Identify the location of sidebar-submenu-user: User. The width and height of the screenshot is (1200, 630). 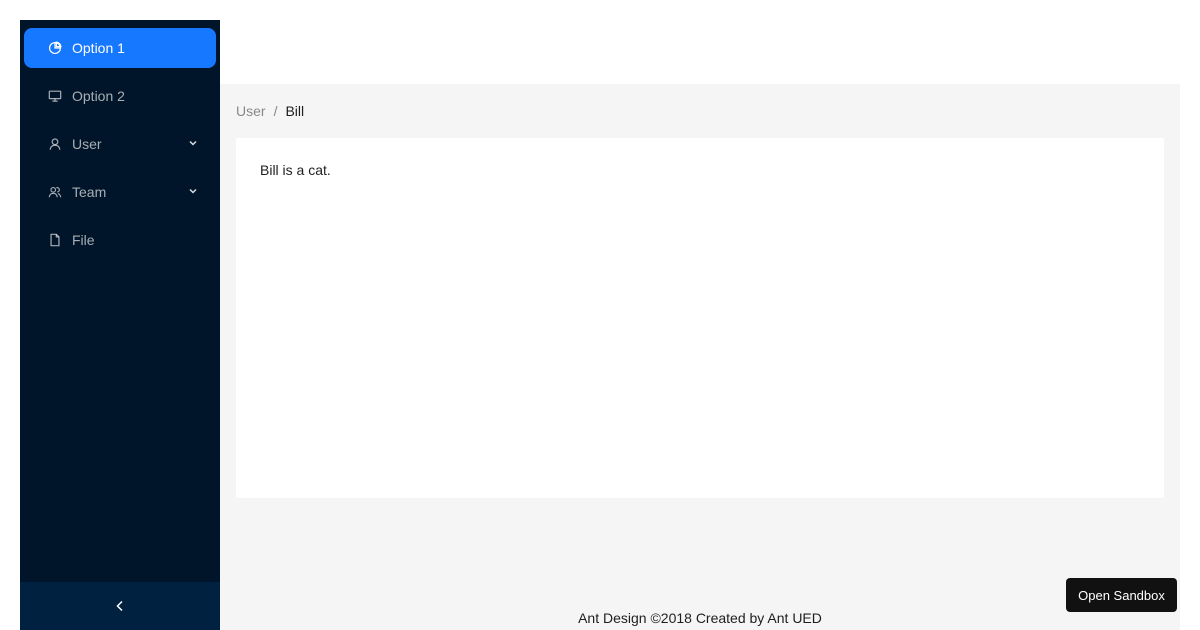
(120, 144).